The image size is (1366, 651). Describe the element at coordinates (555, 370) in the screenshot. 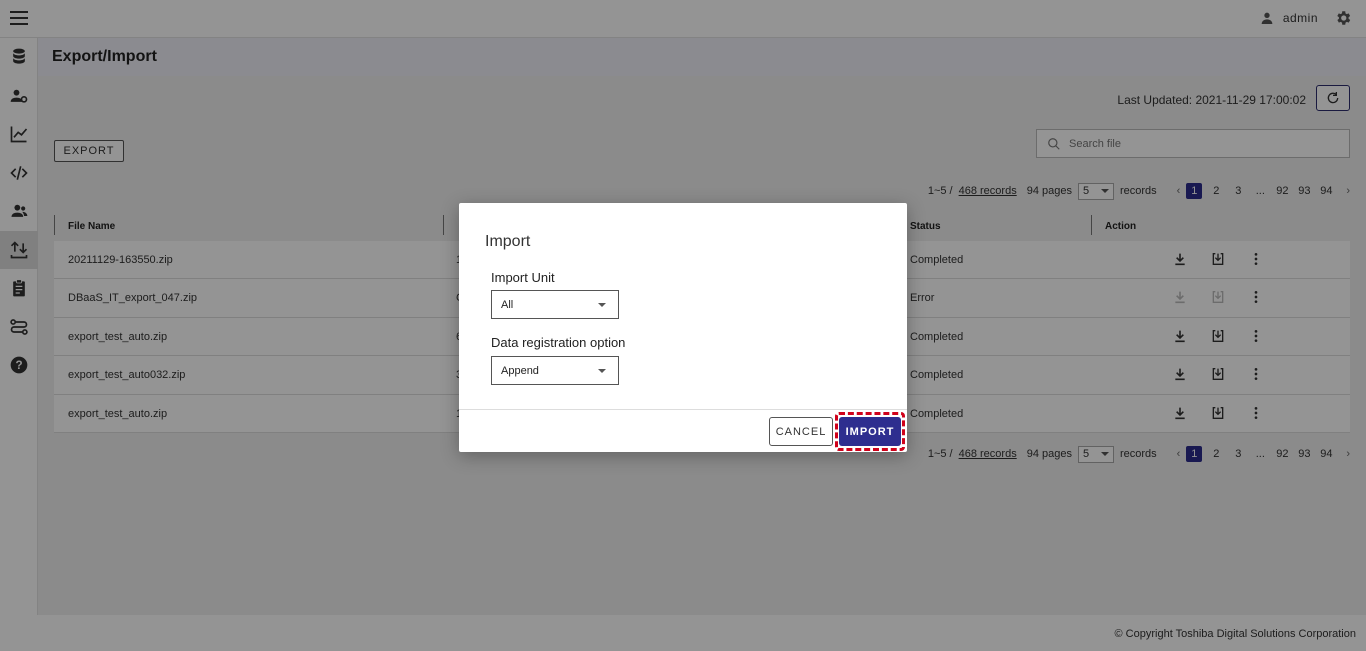

I see `registration-option-select: Append` at that location.